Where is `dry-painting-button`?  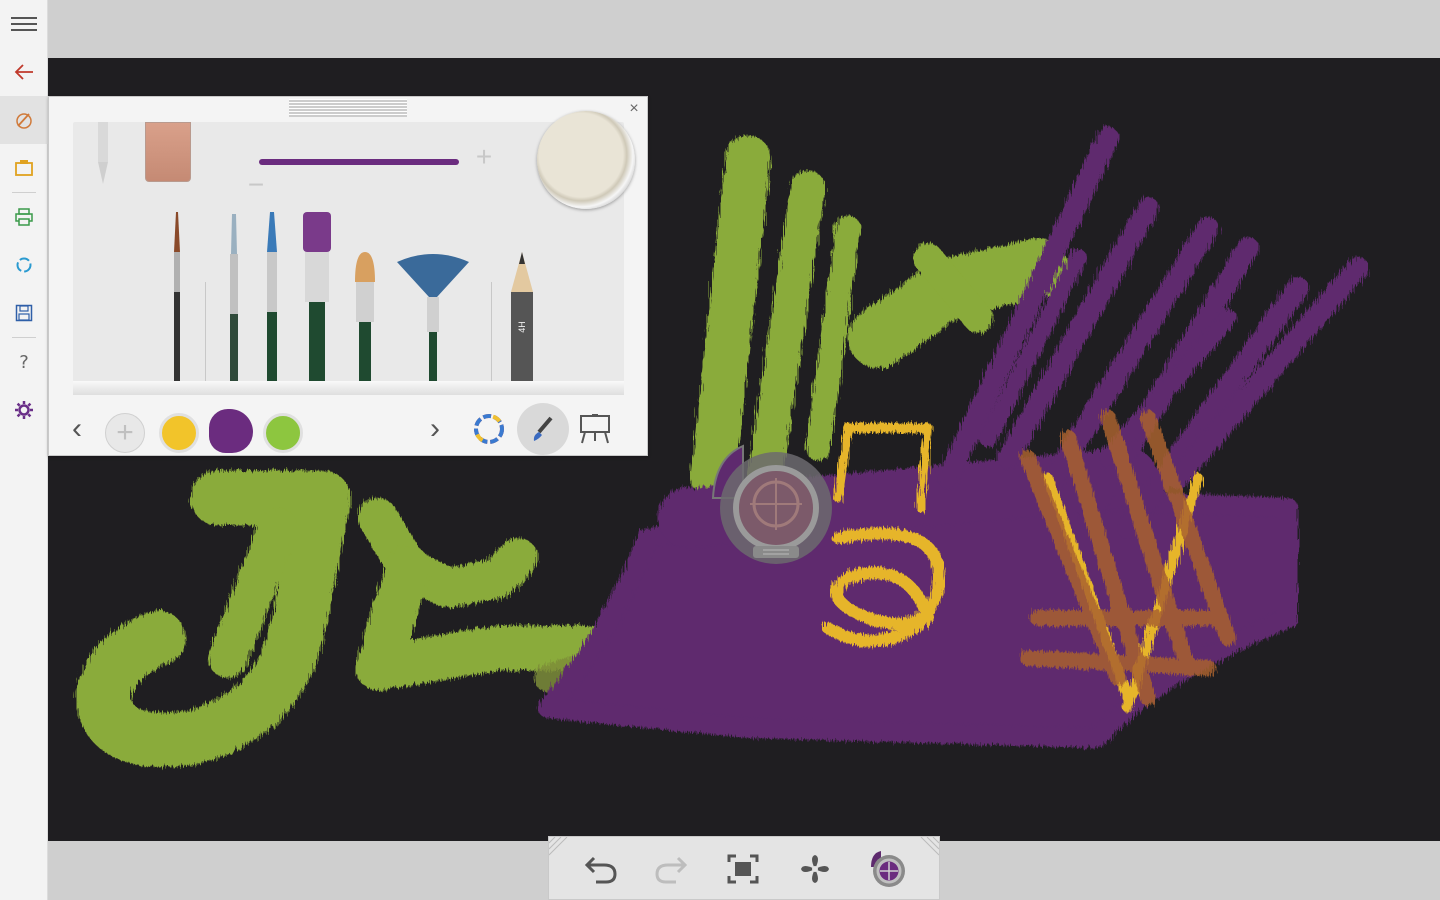 dry-painting-button is located at coordinates (815, 869).